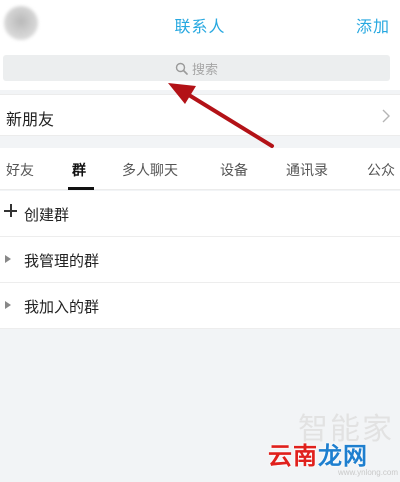 The height and width of the screenshot is (482, 400). What do you see at coordinates (307, 170) in the screenshot?
I see `tab-address-book: 通讯录` at bounding box center [307, 170].